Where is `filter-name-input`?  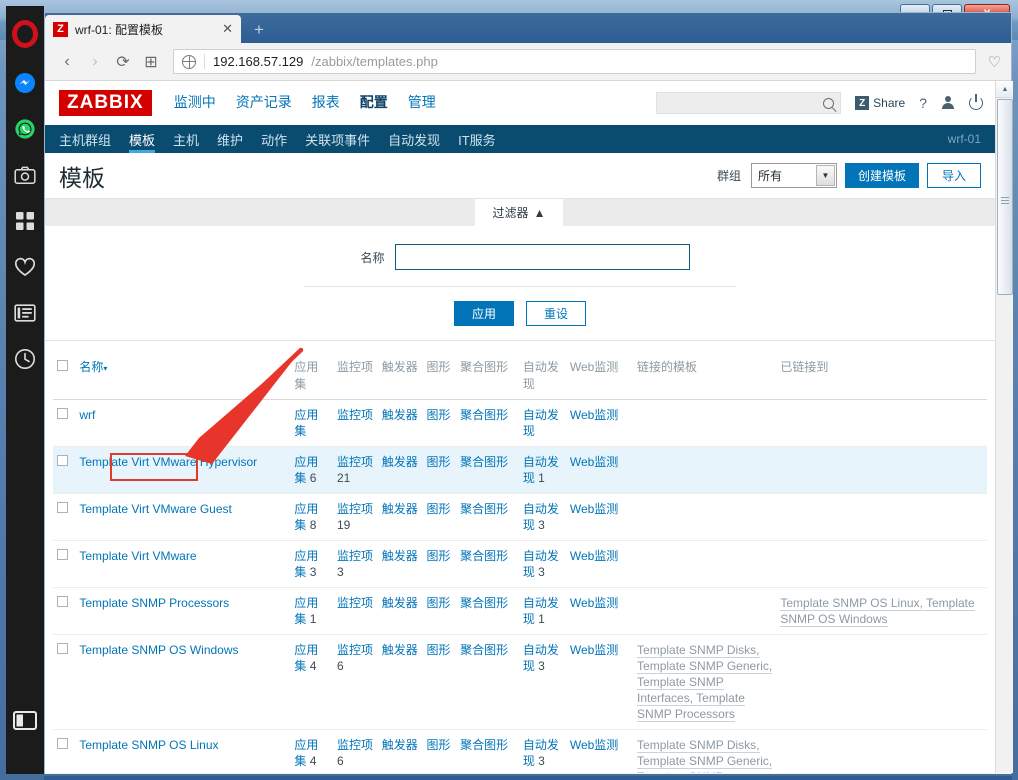 filter-name-input is located at coordinates (542, 257).